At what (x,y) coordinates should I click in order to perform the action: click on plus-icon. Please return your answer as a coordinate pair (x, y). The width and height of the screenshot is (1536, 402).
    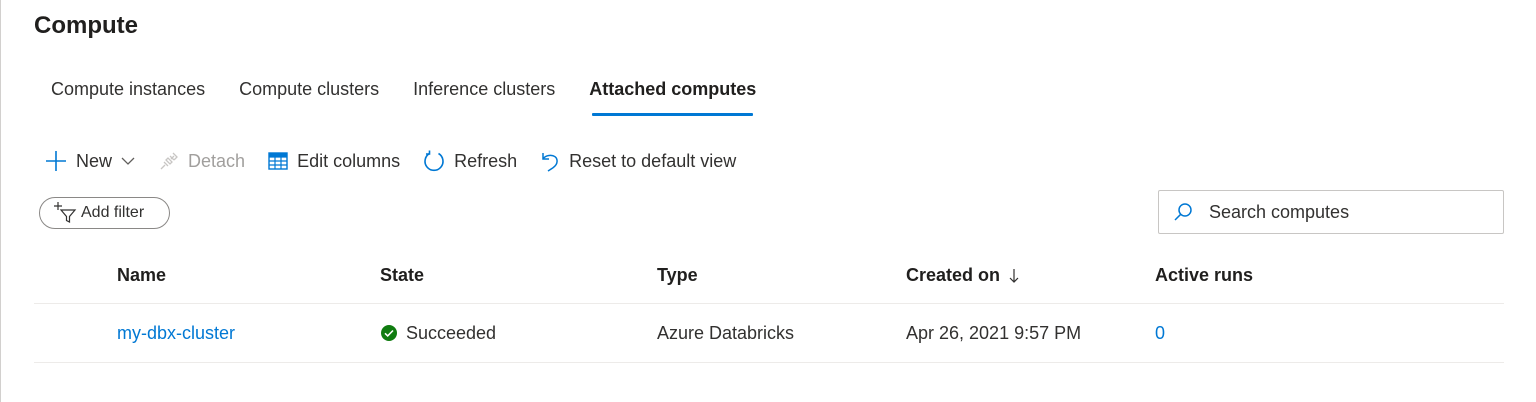
    Looking at the image, I should click on (56, 161).